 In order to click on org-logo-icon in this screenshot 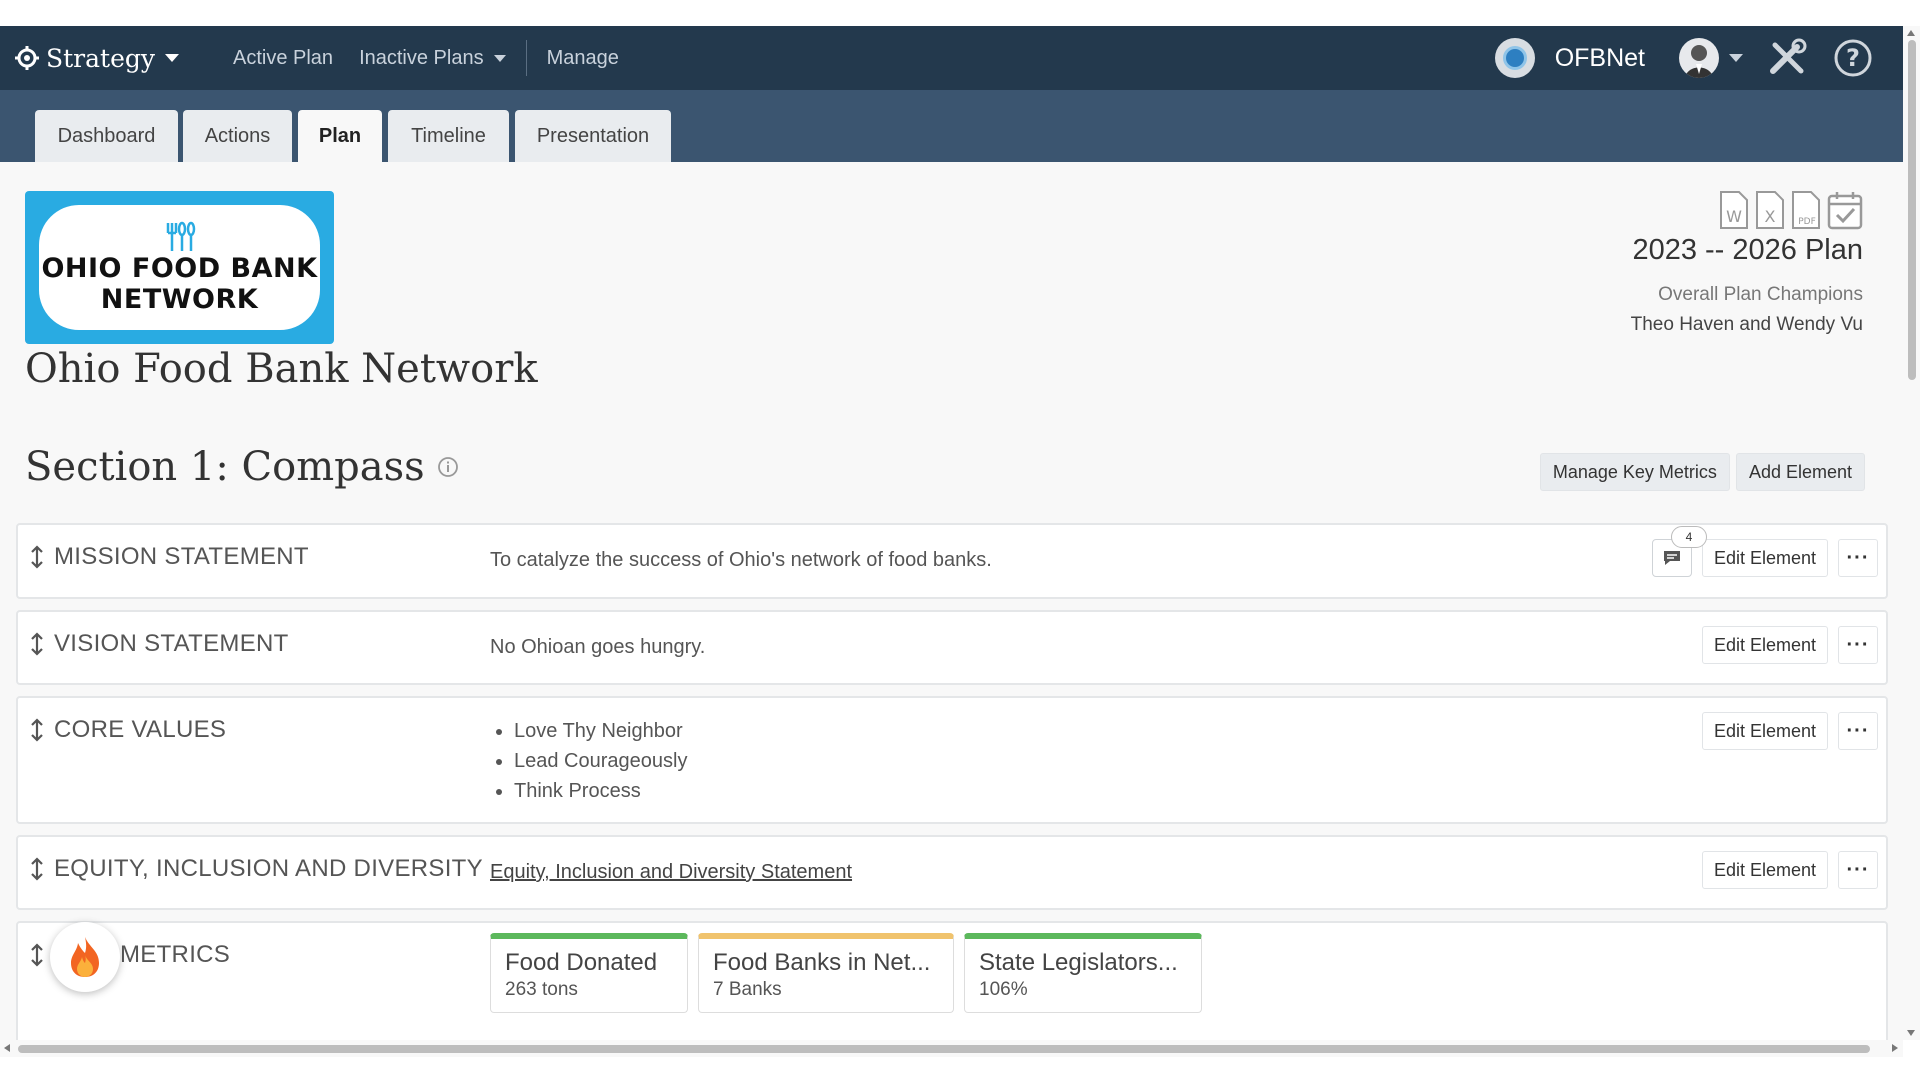, I will do `click(1514, 58)`.